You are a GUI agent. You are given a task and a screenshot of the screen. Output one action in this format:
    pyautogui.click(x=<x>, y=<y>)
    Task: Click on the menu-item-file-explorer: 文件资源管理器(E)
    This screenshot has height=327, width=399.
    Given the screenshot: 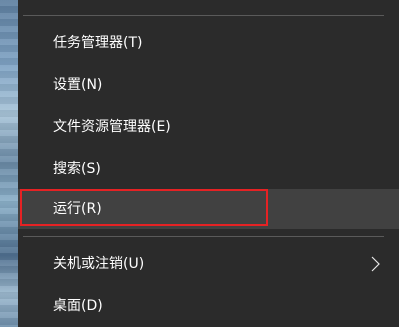 What is the action you would take?
    pyautogui.click(x=208, y=127)
    